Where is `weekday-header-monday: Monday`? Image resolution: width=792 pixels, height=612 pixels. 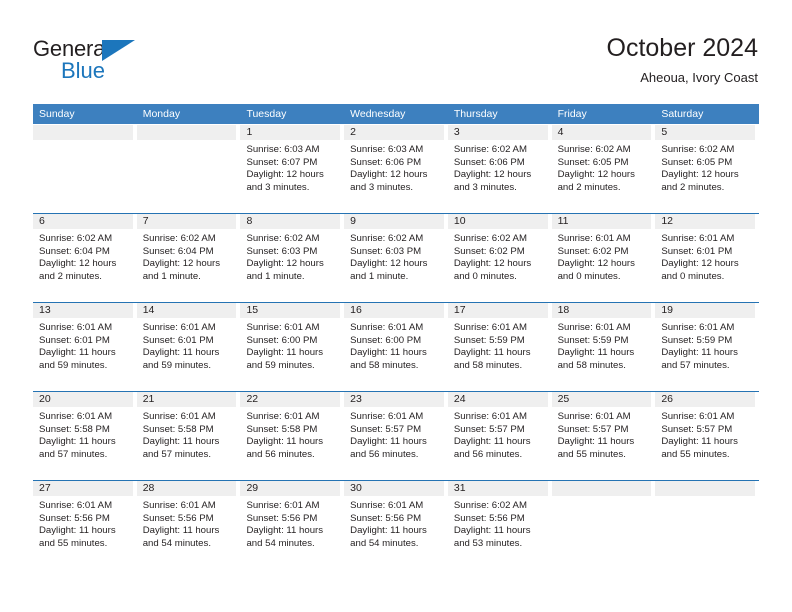 weekday-header-monday: Monday is located at coordinates (161, 114).